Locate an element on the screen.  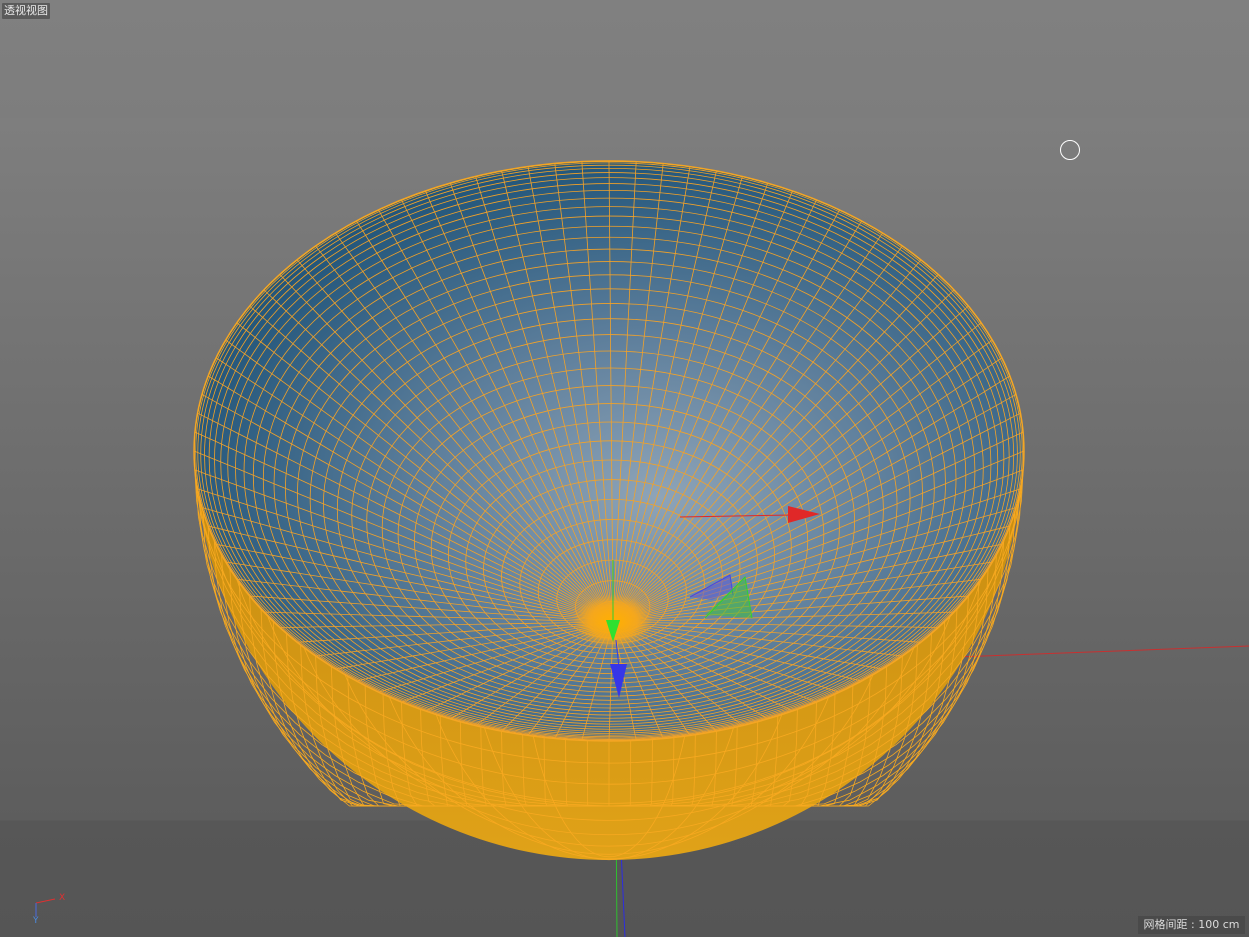
viewport-title: 透视视图 is located at coordinates (26, 11).